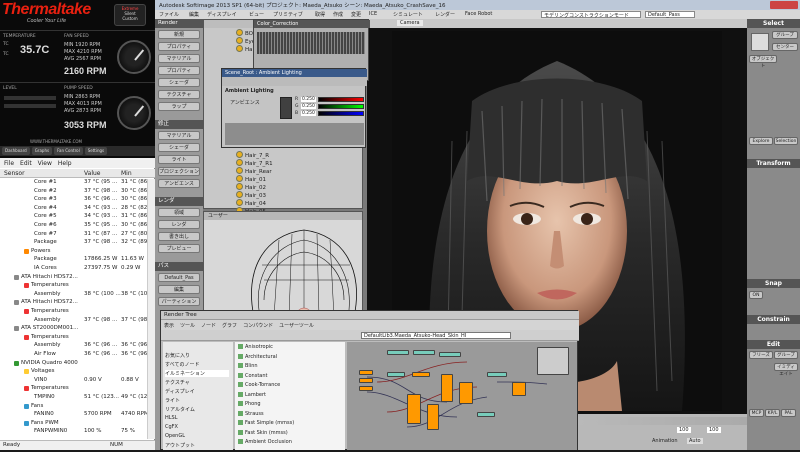 The width and height of the screenshot is (800, 452). Describe the element at coordinates (77, 432) in the screenshot. I see `sensor-row: FANPWMIN0 100 % 75 %` at that location.